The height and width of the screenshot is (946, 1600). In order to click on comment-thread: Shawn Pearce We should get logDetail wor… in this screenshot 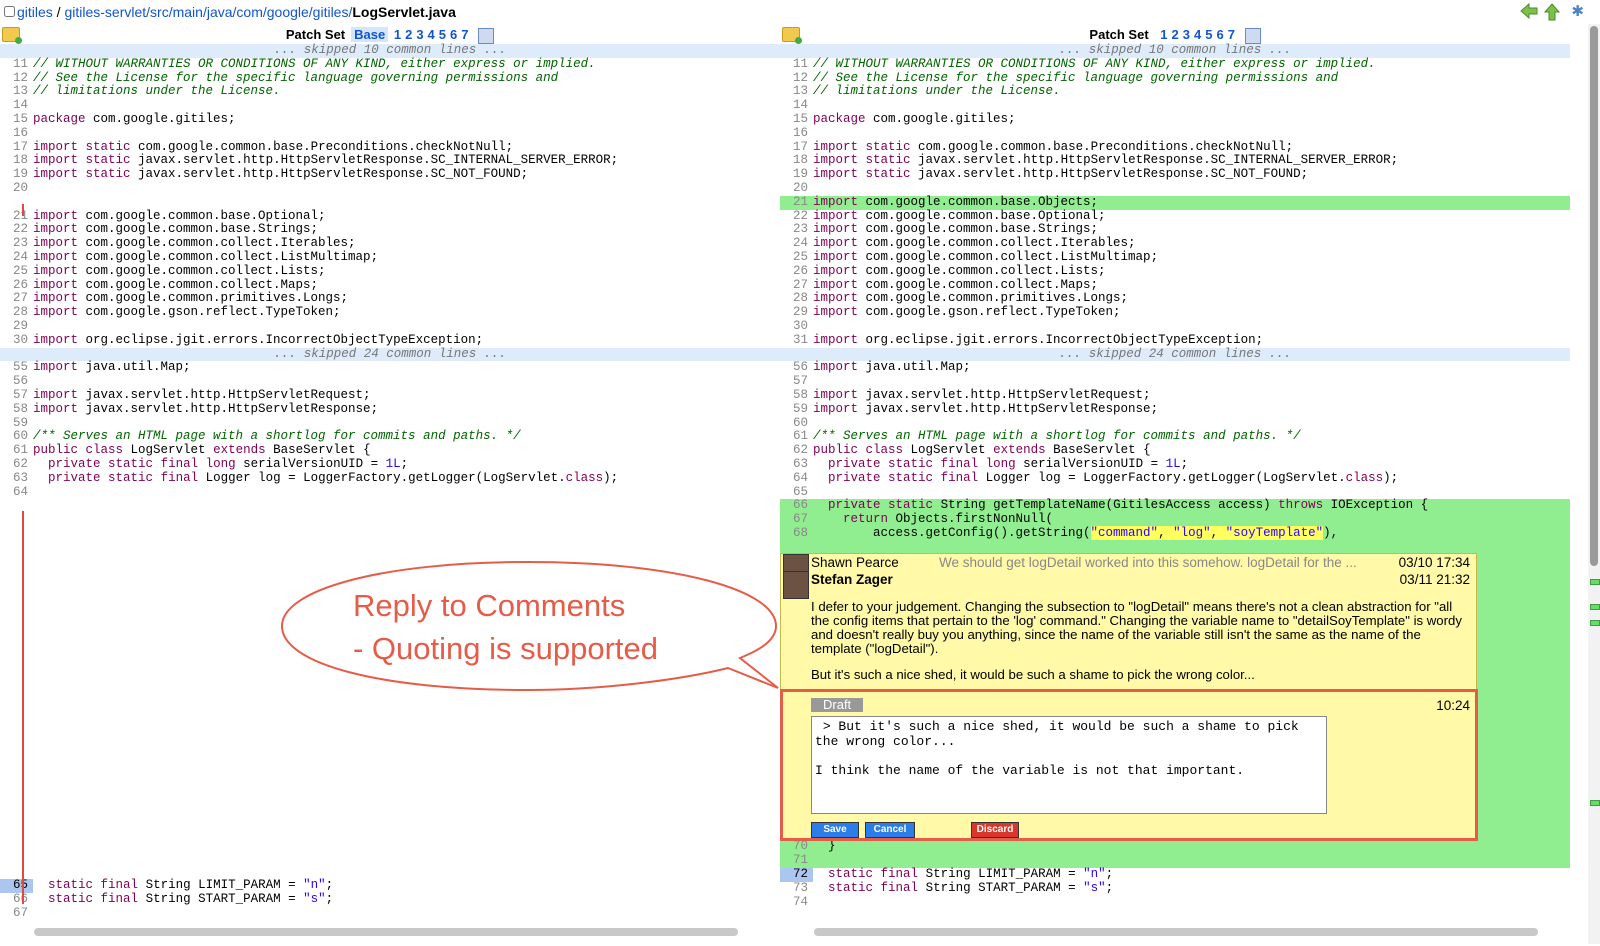, I will do `click(1128, 696)`.